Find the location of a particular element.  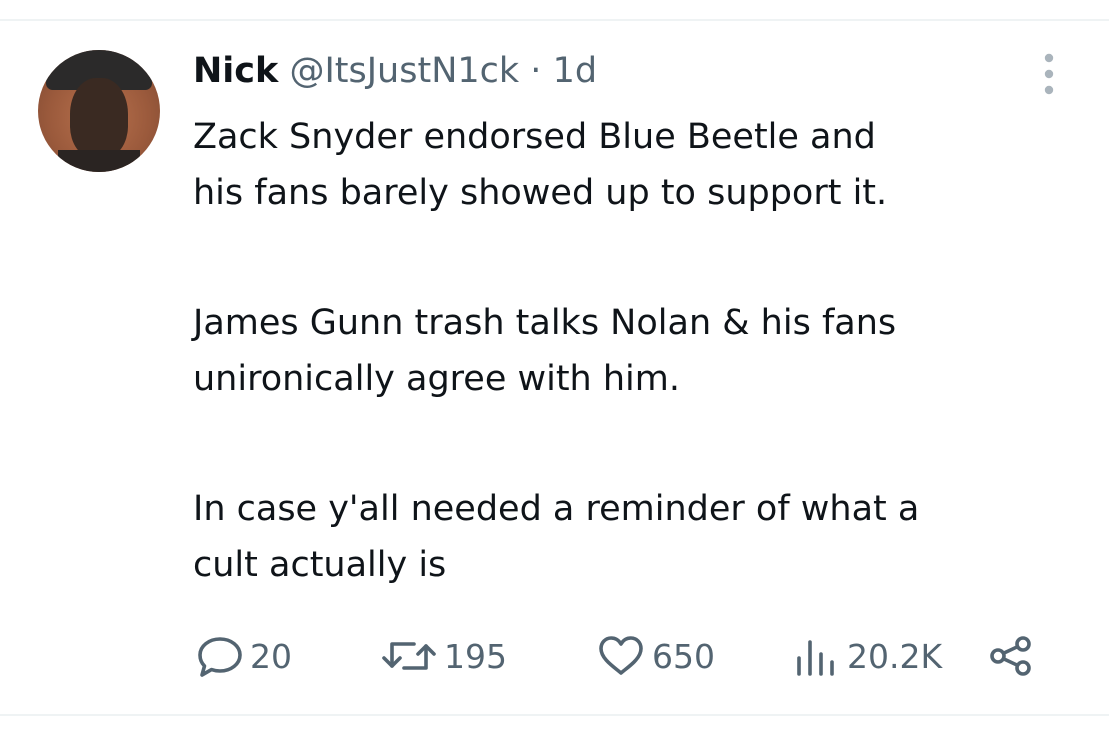

avatar is located at coordinates (99, 111).